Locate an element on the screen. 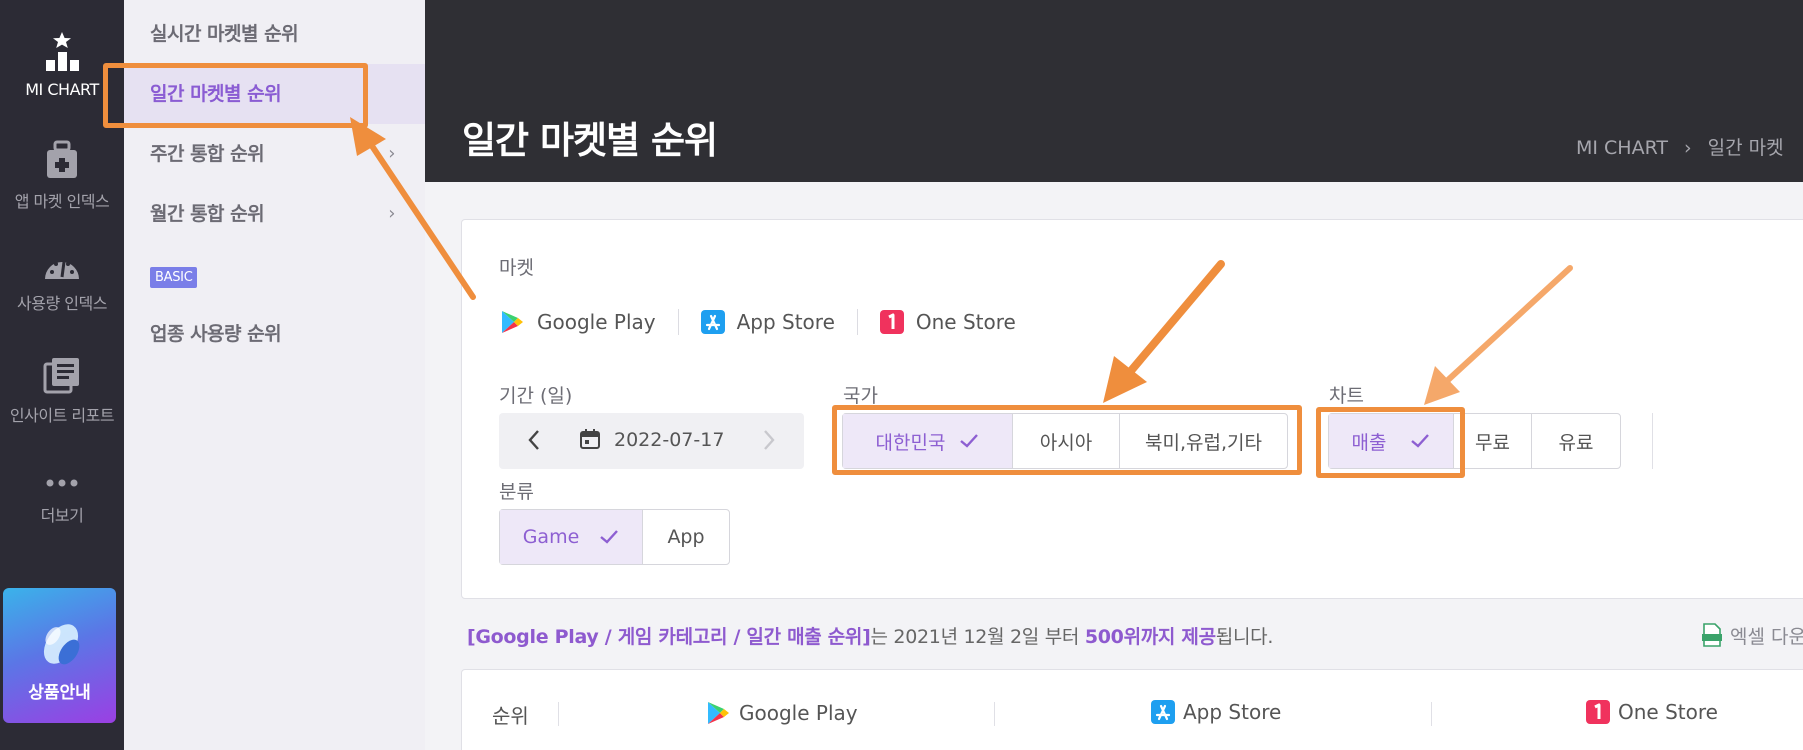  category-label: 분류 is located at coordinates (516, 492).